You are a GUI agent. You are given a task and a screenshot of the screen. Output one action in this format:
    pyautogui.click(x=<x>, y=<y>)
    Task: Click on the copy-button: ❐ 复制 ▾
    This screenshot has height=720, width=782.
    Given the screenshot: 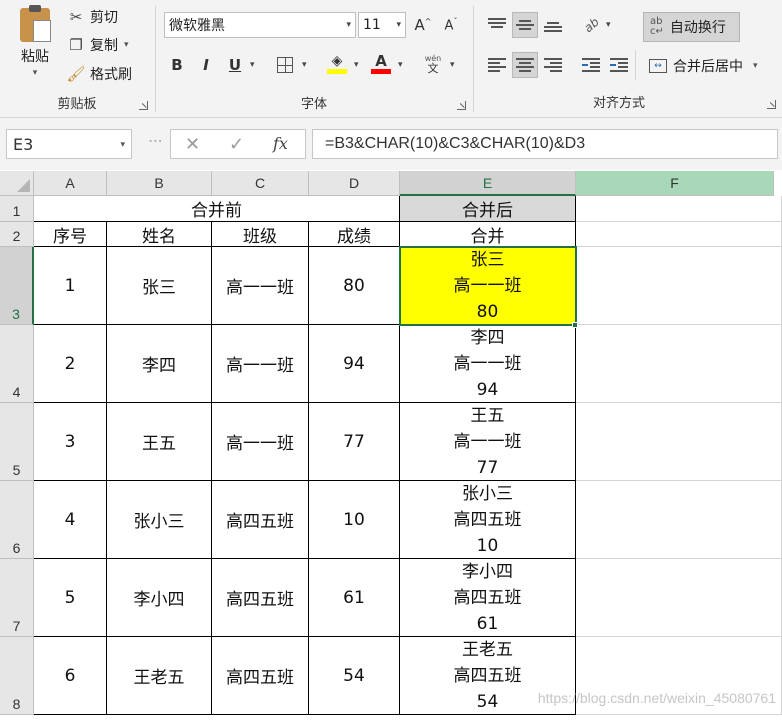 What is the action you would take?
    pyautogui.click(x=97, y=45)
    